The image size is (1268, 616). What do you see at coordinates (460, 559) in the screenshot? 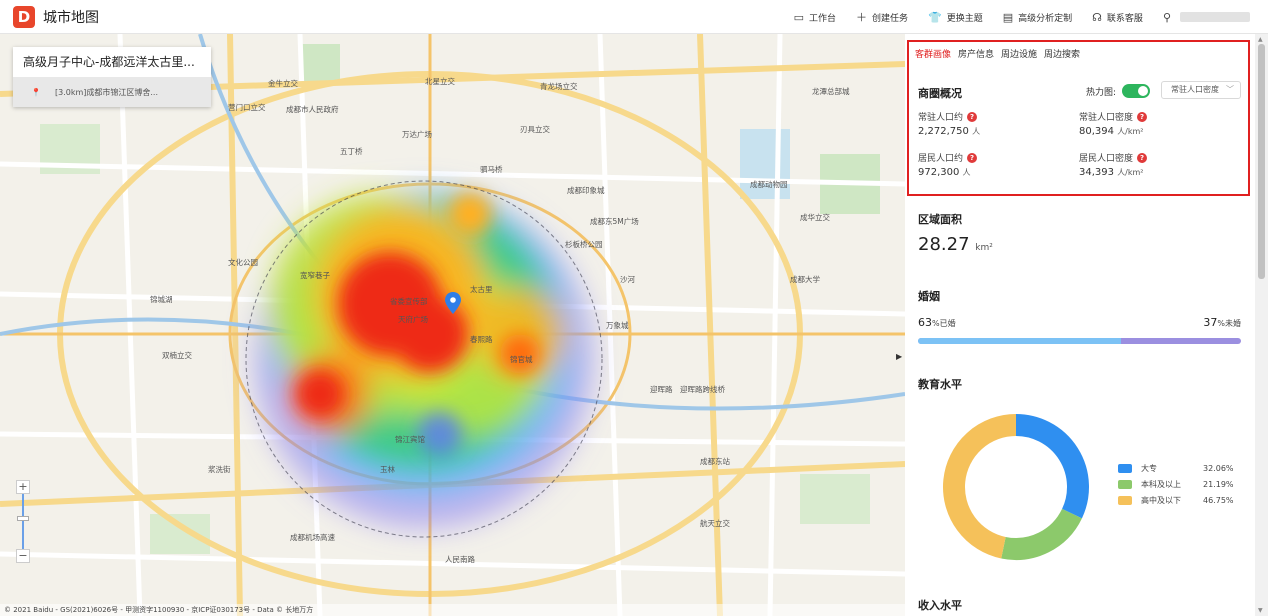
I see `map-label: 人民南路` at bounding box center [460, 559].